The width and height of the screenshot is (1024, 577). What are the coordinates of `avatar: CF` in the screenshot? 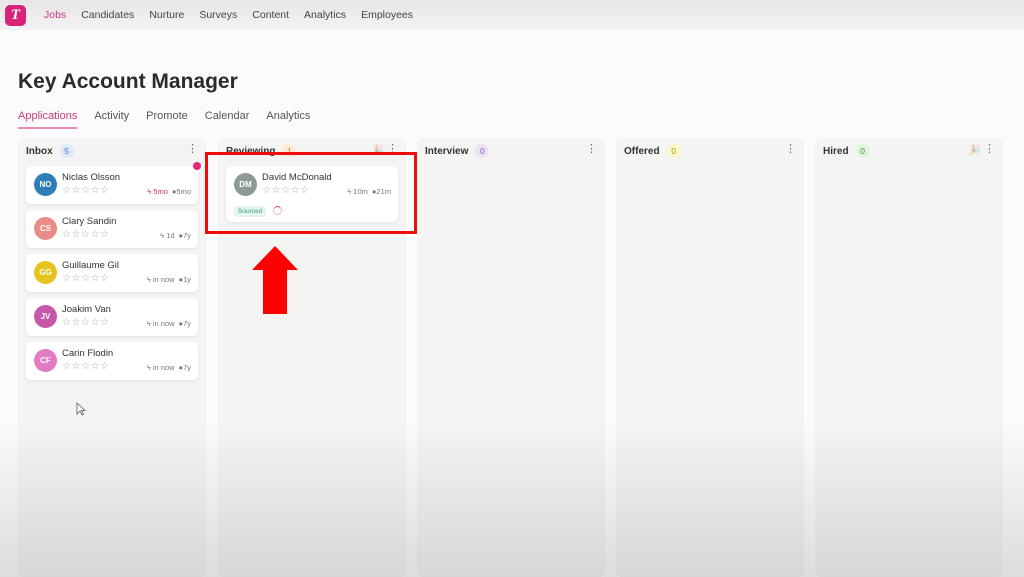 It's located at (45, 360).